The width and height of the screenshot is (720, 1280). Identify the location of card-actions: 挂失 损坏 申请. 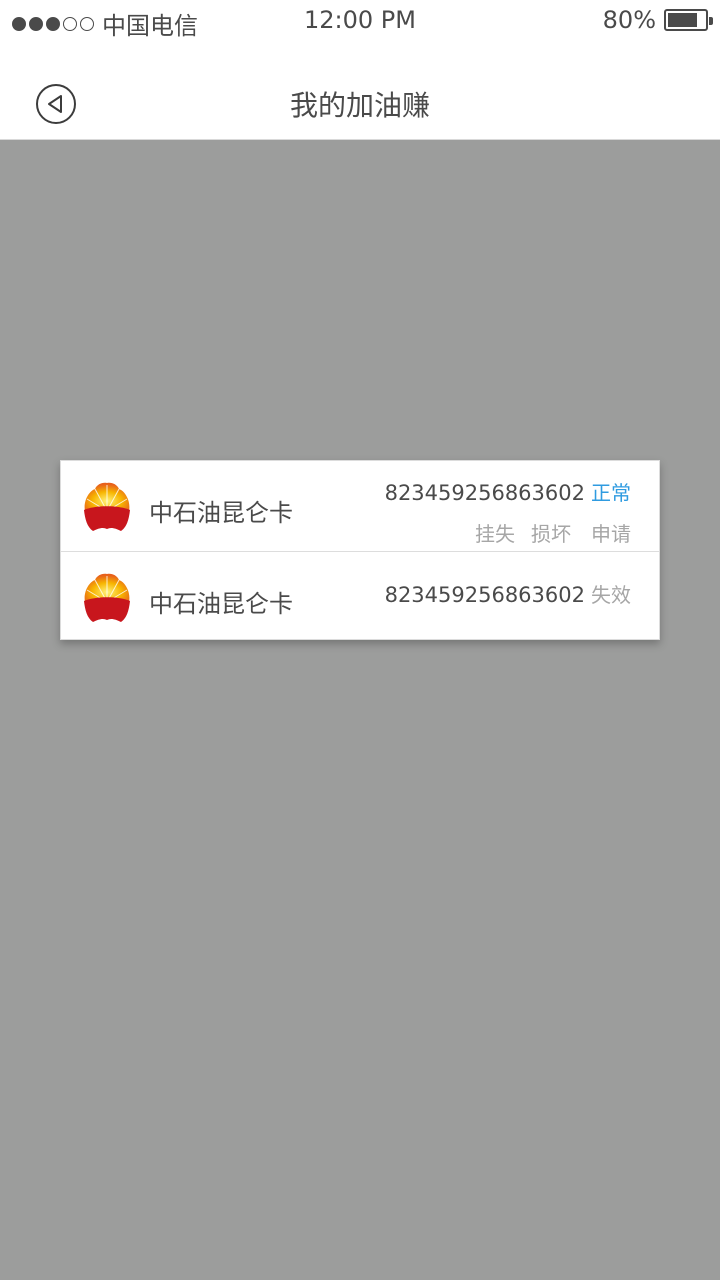
(508, 532).